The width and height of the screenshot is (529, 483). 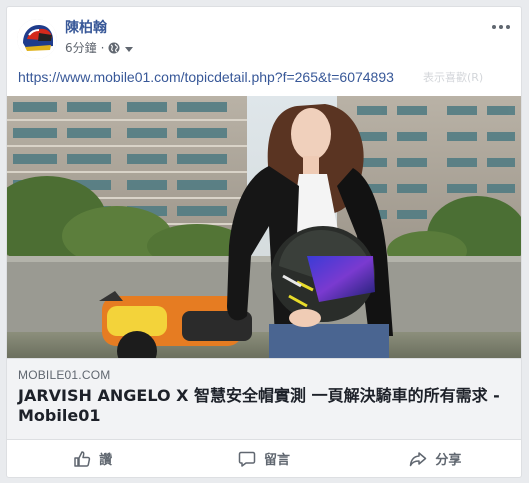 I want to click on post-actions: 讚 留言 分享, so click(x=264, y=458).